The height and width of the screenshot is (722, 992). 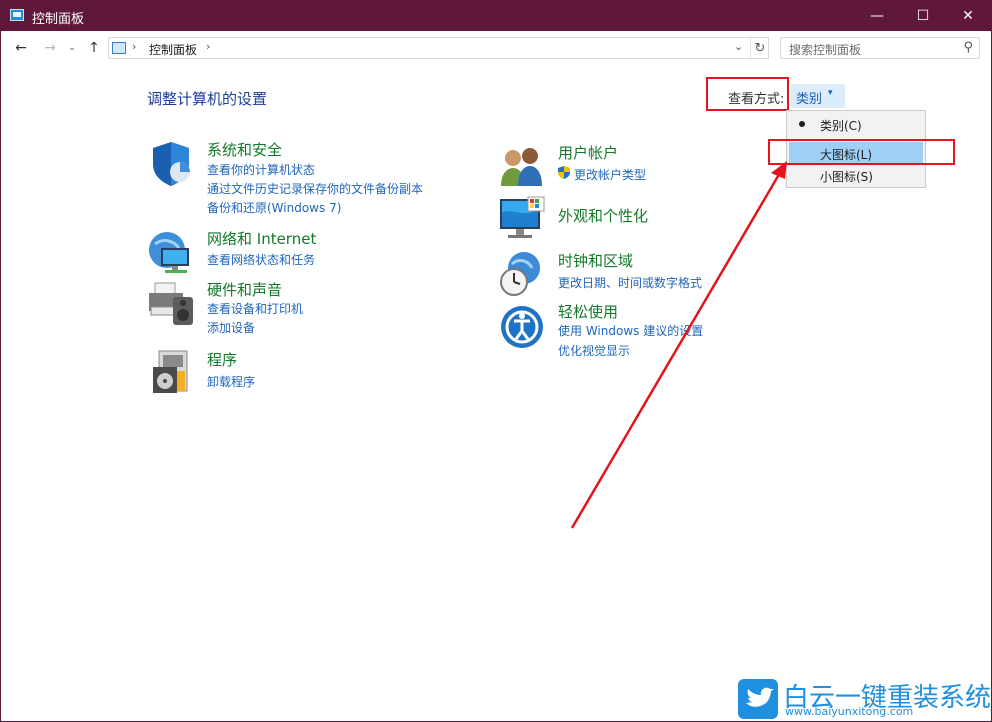 I want to click on category-link: 查看网络状态和任务, so click(x=261, y=259).